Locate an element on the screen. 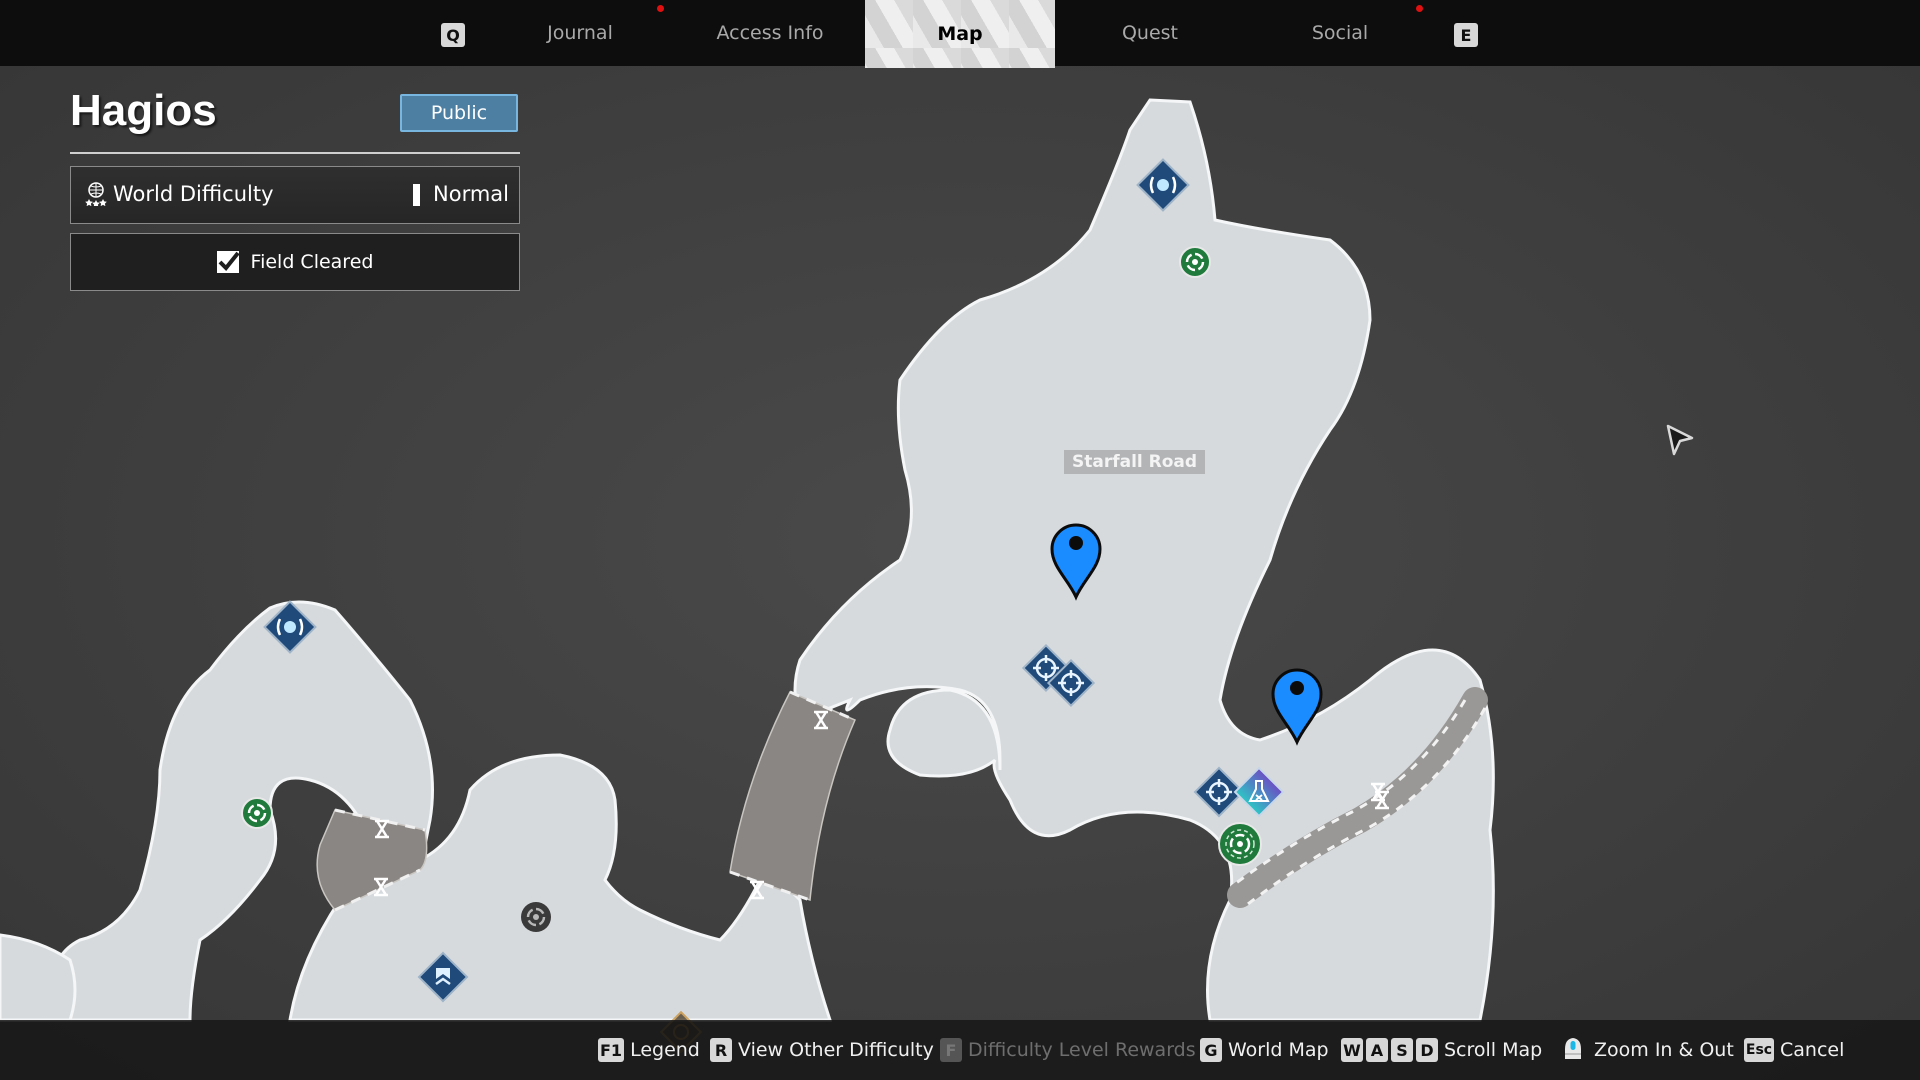 This screenshot has width=1920, height=1080. world-difficulty-row: World Difficulty Normal is located at coordinates (295, 195).